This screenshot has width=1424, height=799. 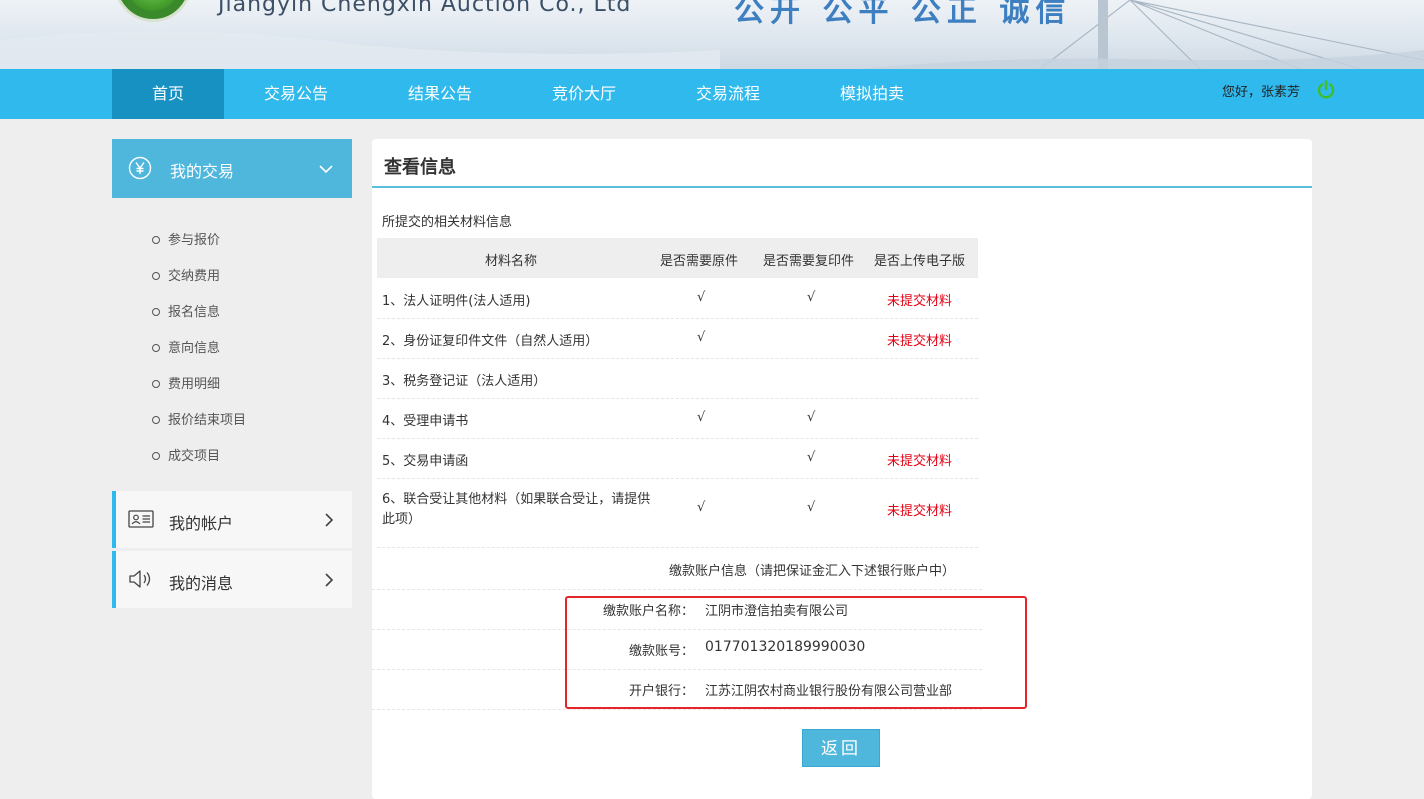 I want to click on material-name: 3、税务登记证（法人适用）, so click(x=464, y=381).